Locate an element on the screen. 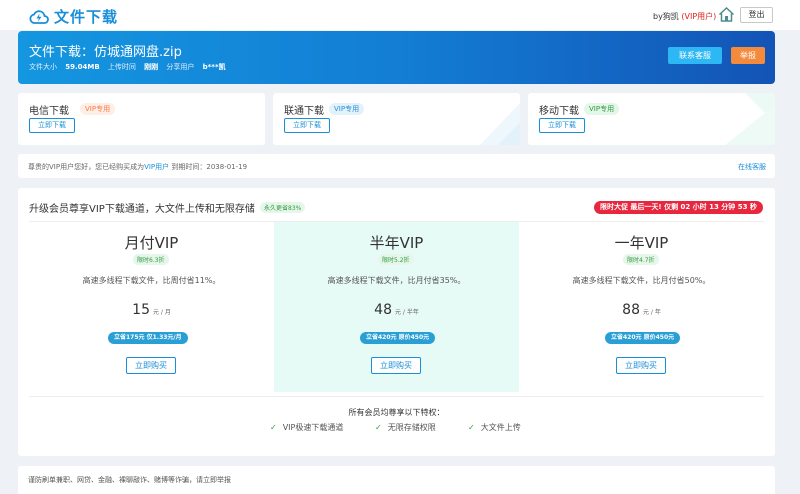  plan-price-value: 88 is located at coordinates (631, 310).